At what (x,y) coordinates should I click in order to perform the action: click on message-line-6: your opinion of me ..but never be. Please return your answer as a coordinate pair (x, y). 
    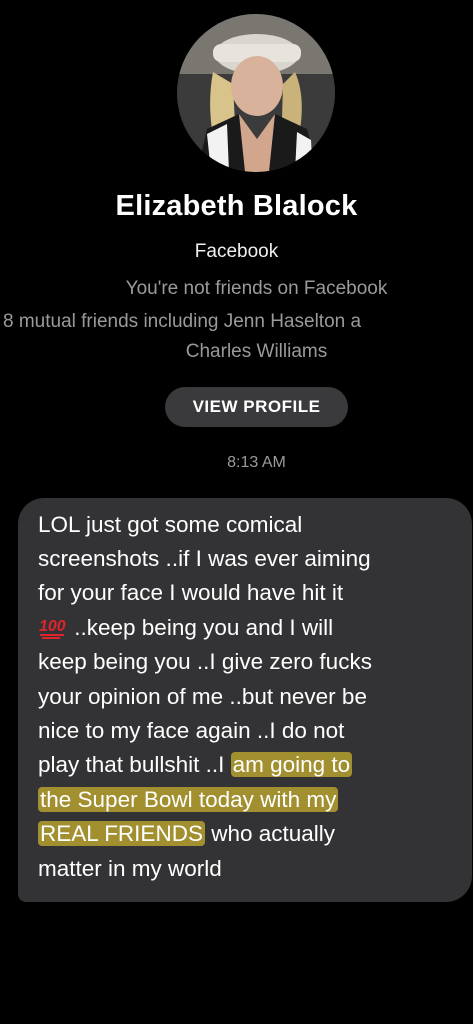
    Looking at the image, I should click on (202, 696).